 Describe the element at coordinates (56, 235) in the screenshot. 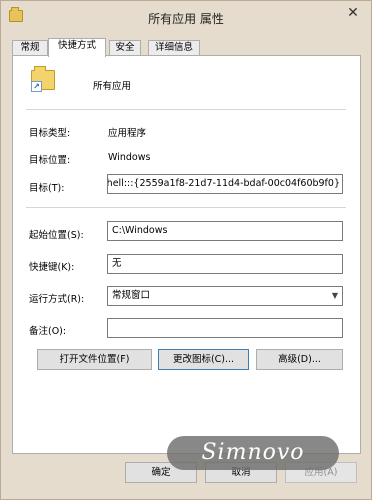

I see `start-in-label: 起始位置(S):` at that location.